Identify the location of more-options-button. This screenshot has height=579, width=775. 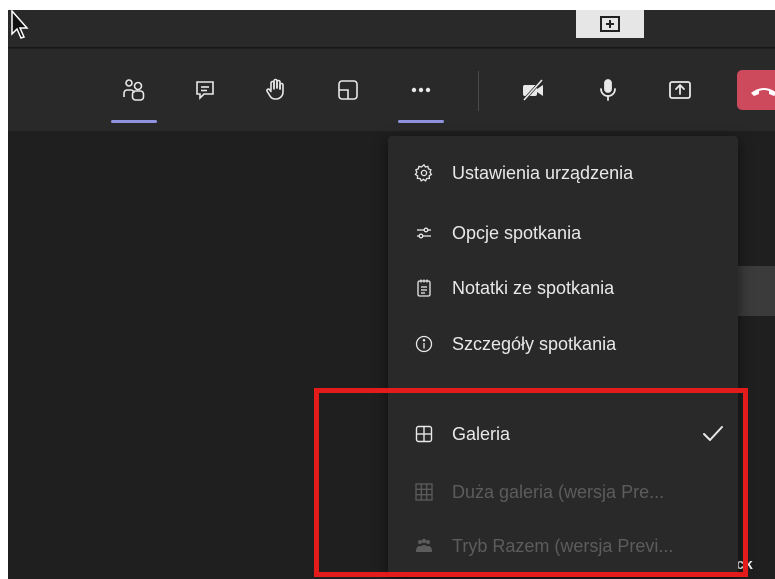
(421, 90).